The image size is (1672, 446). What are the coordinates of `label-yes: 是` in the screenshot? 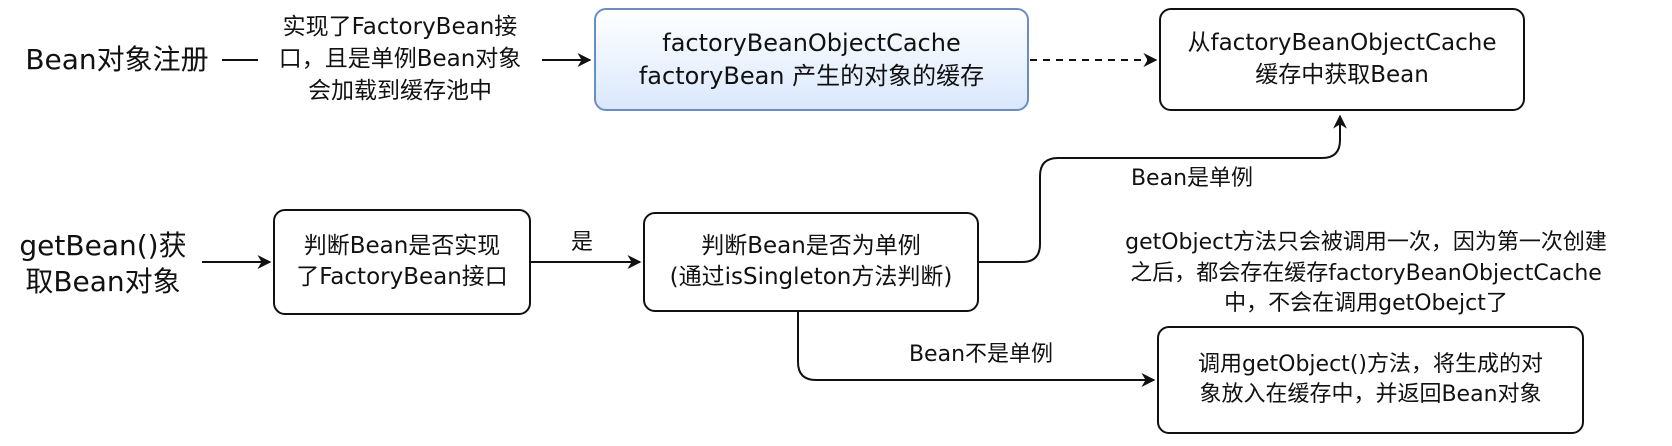 It's located at (581, 242).